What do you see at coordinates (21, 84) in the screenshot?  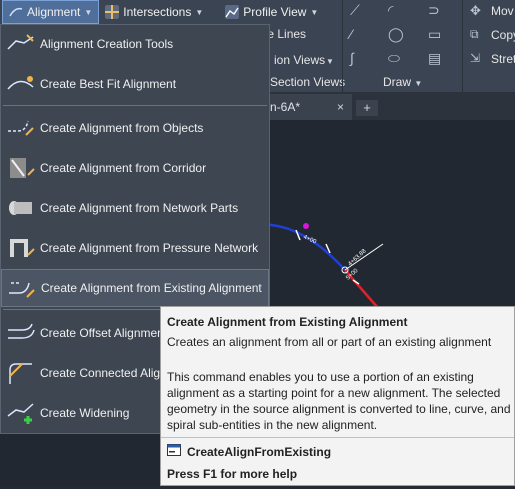 I see `best-fit-alignment-icon` at bounding box center [21, 84].